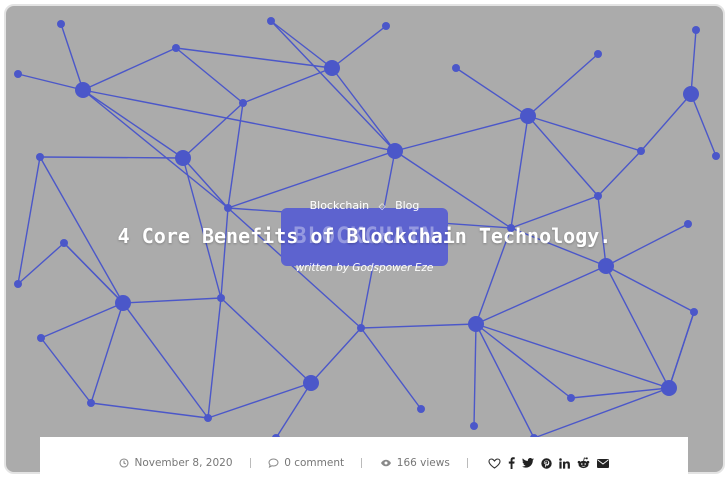 This screenshot has height=483, width=727. I want to click on post-author: written by Godspower Eze, so click(364, 268).